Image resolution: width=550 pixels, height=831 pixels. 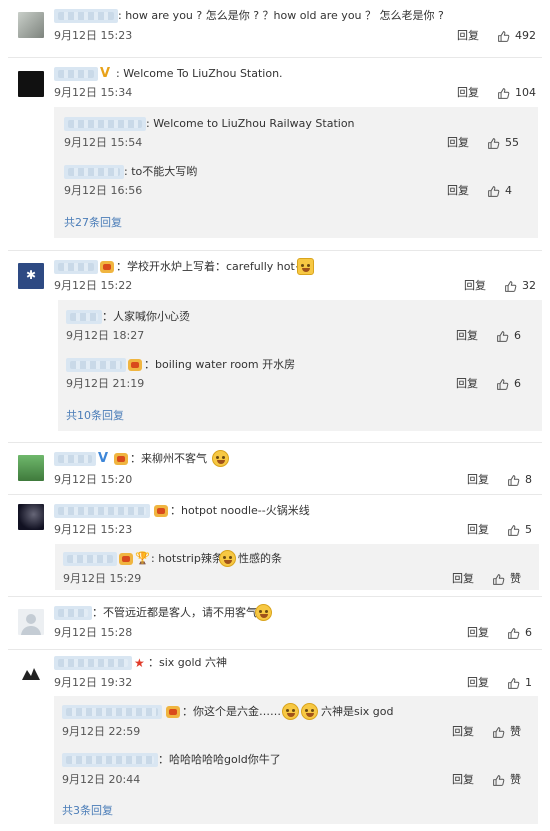 I want to click on like-button: 5, so click(x=519, y=530).